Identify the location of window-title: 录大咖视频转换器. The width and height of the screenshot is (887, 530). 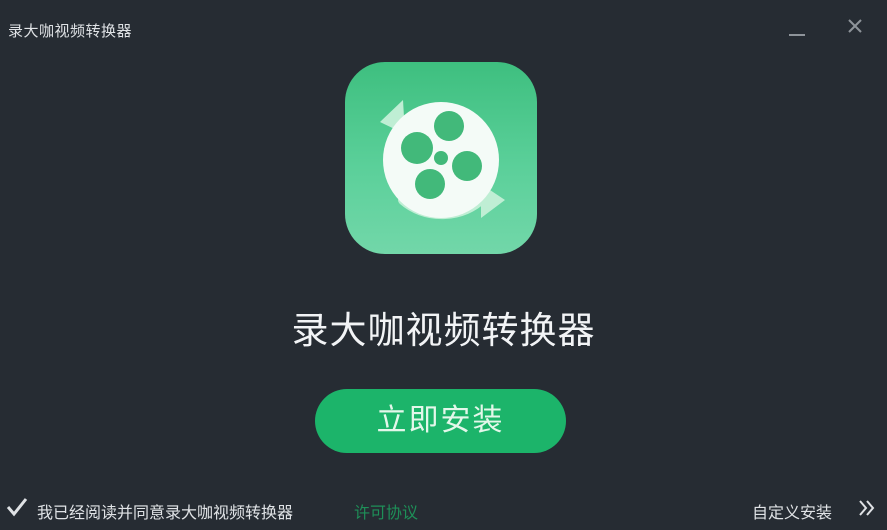
(70, 31).